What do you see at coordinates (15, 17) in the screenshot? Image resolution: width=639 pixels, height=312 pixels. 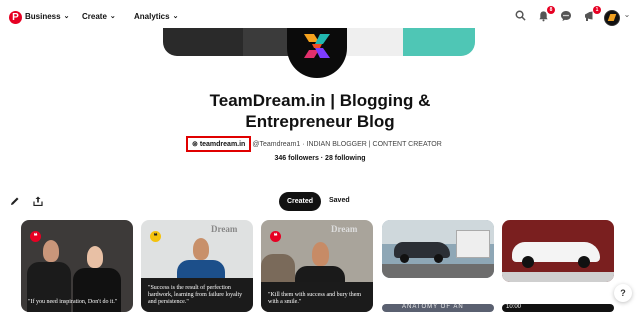 I see `pinterest-logo-icon: P` at bounding box center [15, 17].